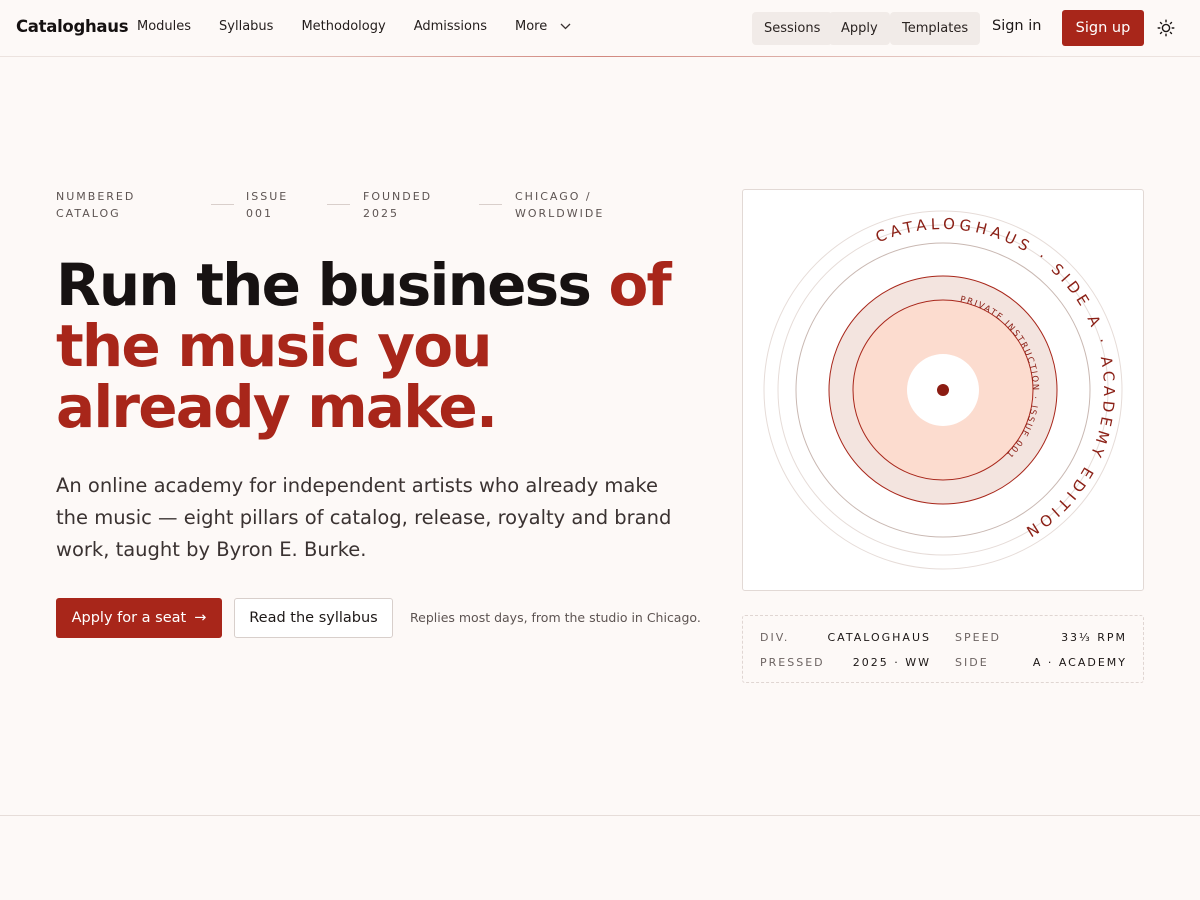  Describe the element at coordinates (1103, 28) in the screenshot. I see `sign-up-button: Sign up` at that location.